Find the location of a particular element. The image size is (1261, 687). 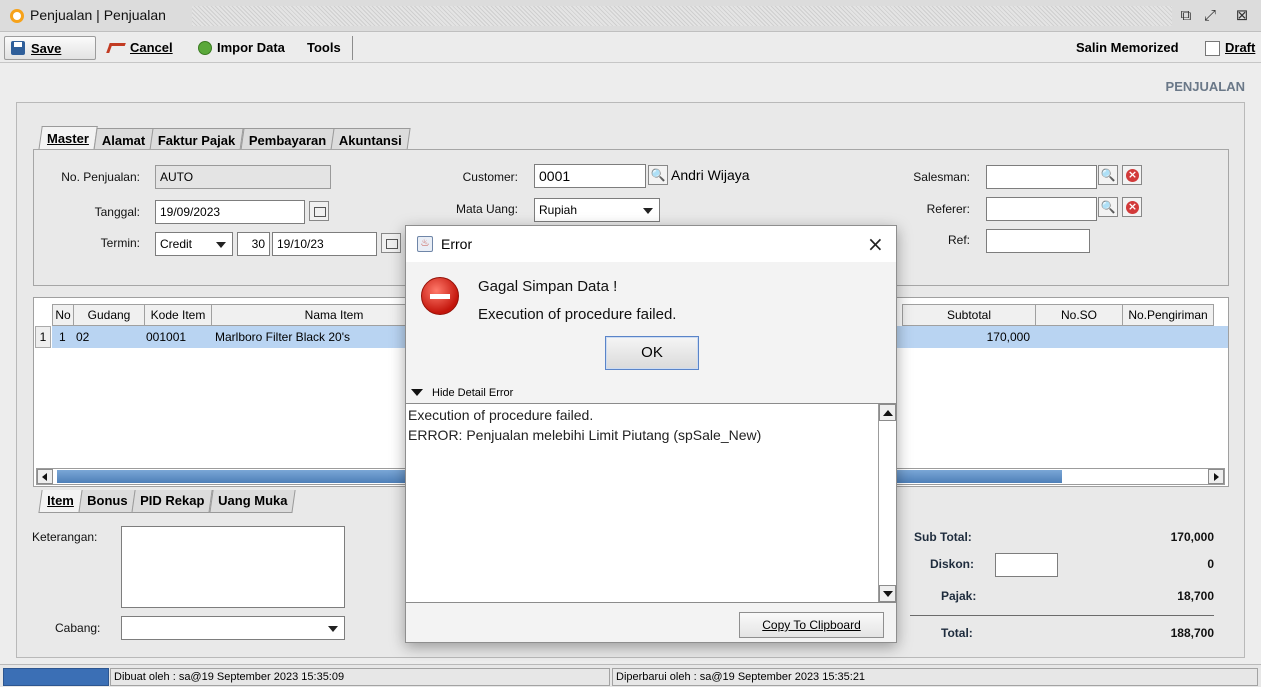

total-value: 188,700 is located at coordinates (1192, 633).